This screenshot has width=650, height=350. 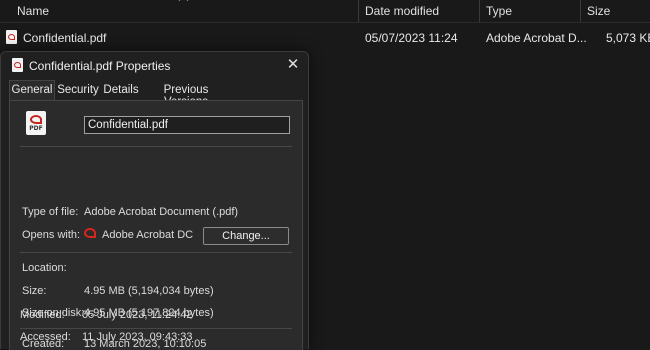 I want to click on file-list-header: Name Date modified Type Size, so click(x=325, y=11).